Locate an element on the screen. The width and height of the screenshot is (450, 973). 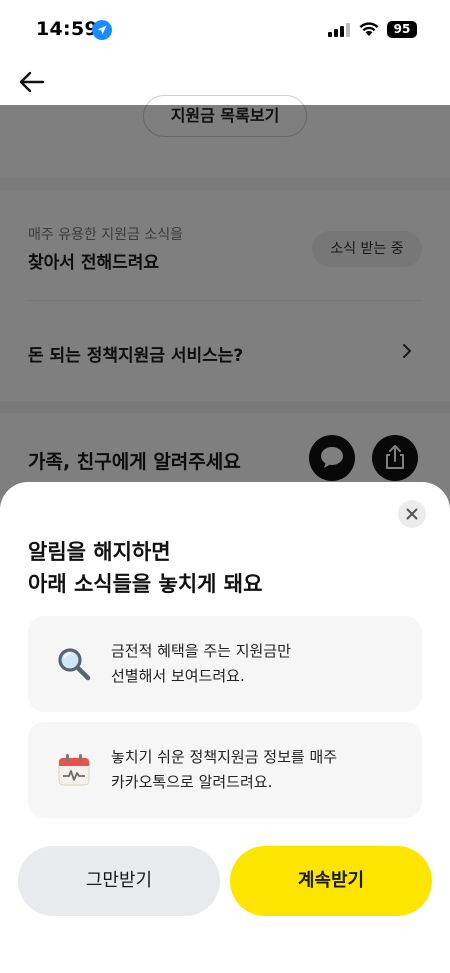
status-bar: 14:59 95 is located at coordinates (225, 30).